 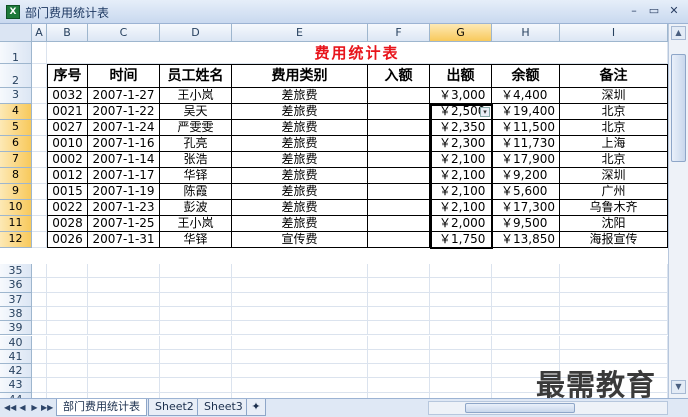 I want to click on table-cell: 广州, so click(x=614, y=192).